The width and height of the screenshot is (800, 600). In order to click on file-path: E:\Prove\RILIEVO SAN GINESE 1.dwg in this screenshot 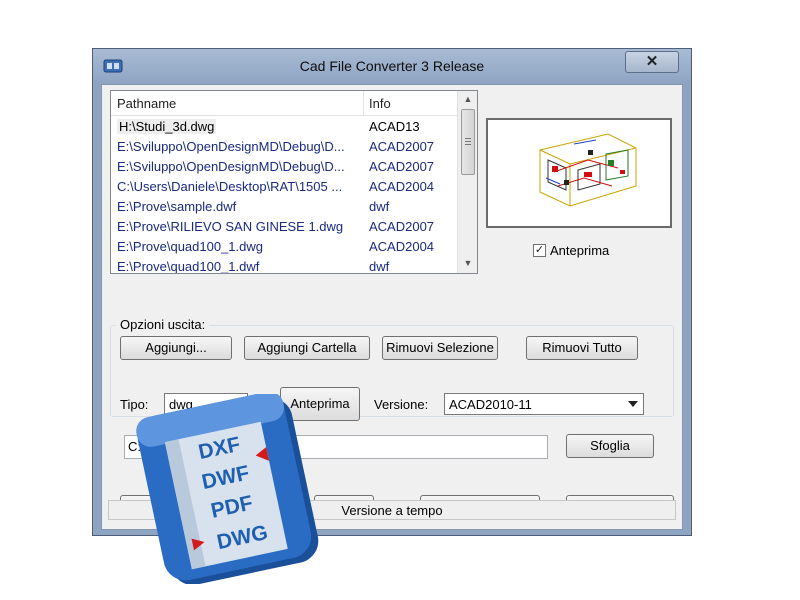, I will do `click(230, 226)`.